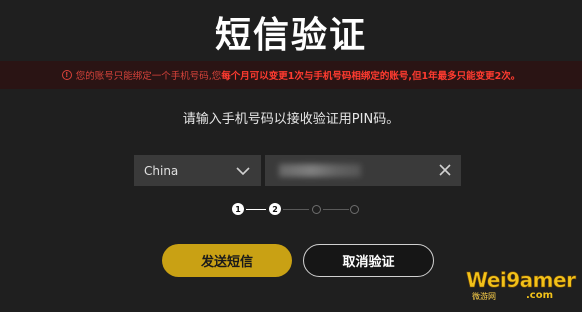 The width and height of the screenshot is (582, 312). I want to click on watermark-text: Wei9amer, so click(521, 280).